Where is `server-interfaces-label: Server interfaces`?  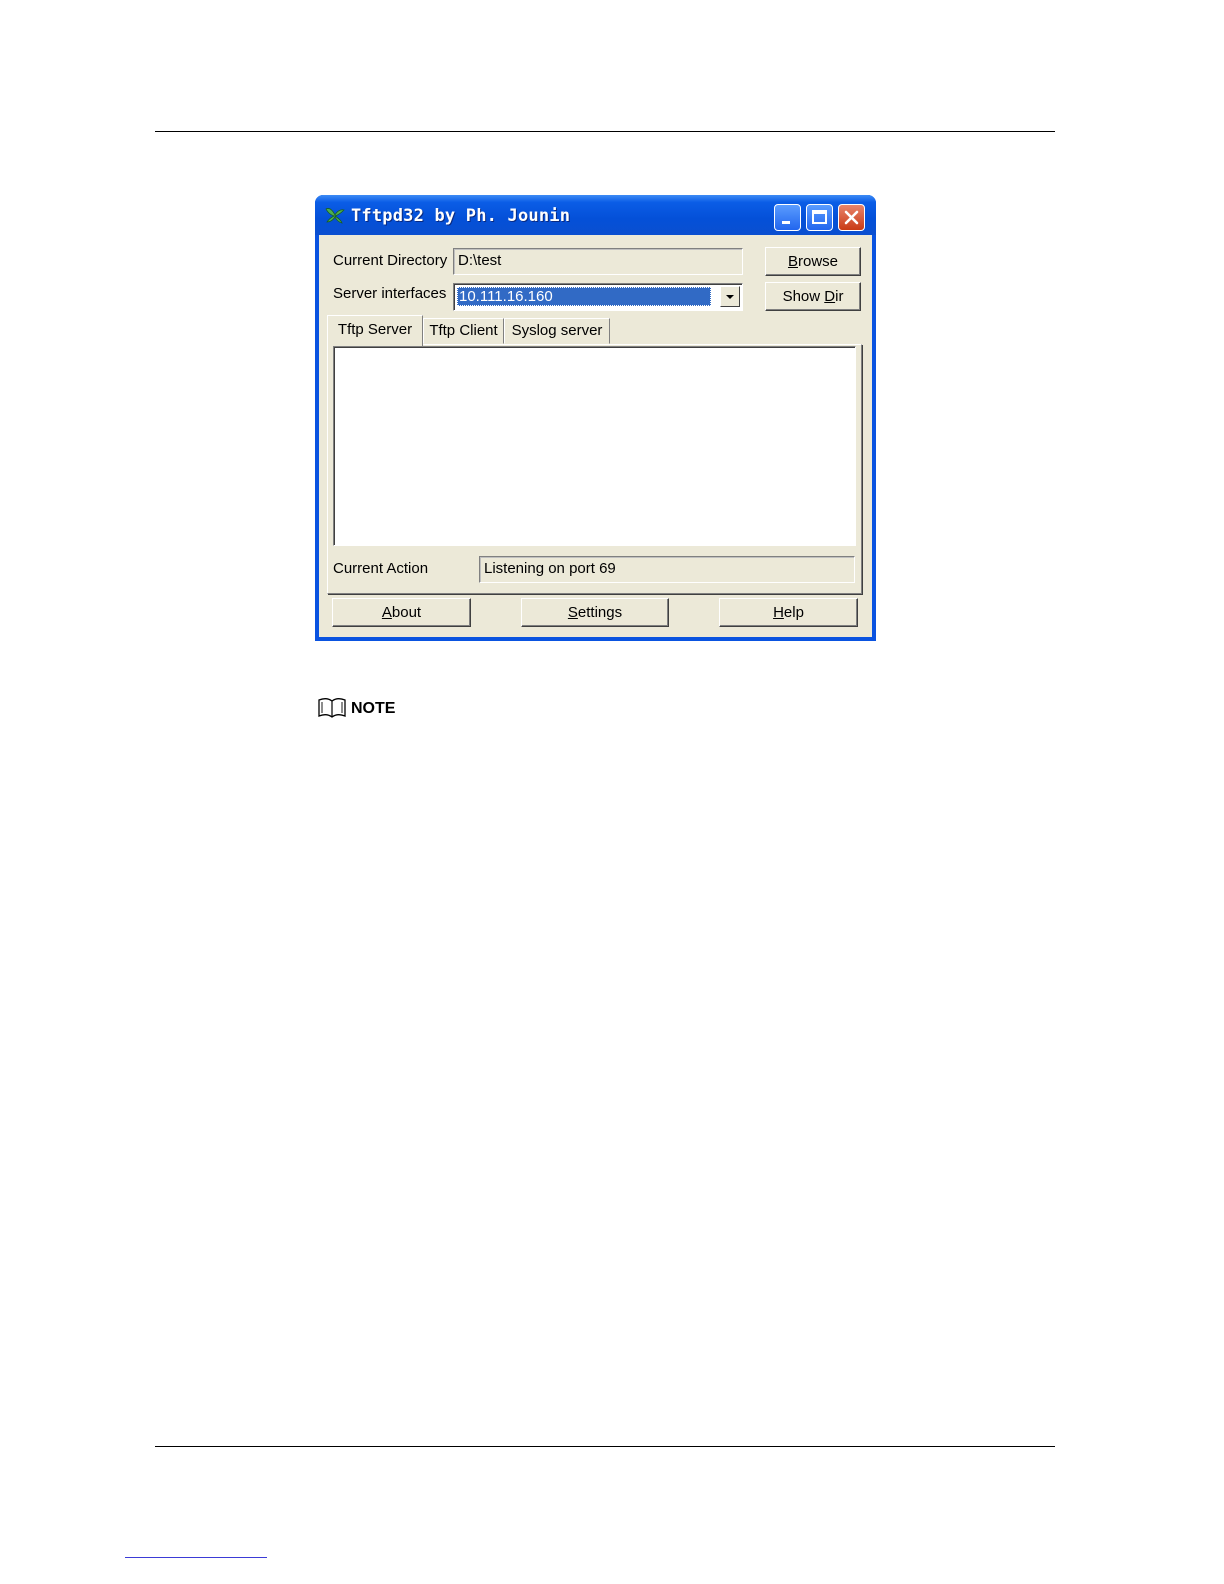 server-interfaces-label: Server interfaces is located at coordinates (390, 293).